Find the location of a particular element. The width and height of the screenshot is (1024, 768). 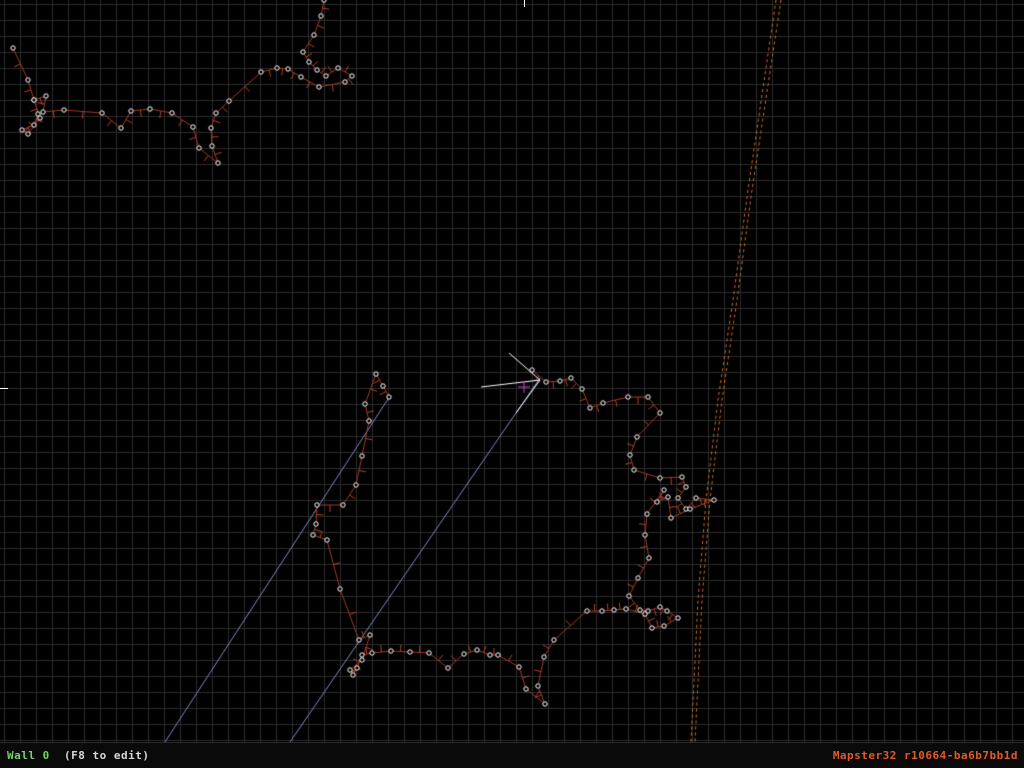

left-ruler-tick is located at coordinates (4, 388).